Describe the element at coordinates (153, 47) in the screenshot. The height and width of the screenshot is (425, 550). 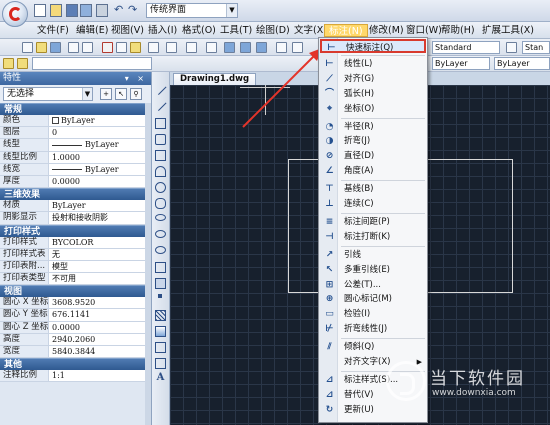
I see `match-properties-icon` at that location.